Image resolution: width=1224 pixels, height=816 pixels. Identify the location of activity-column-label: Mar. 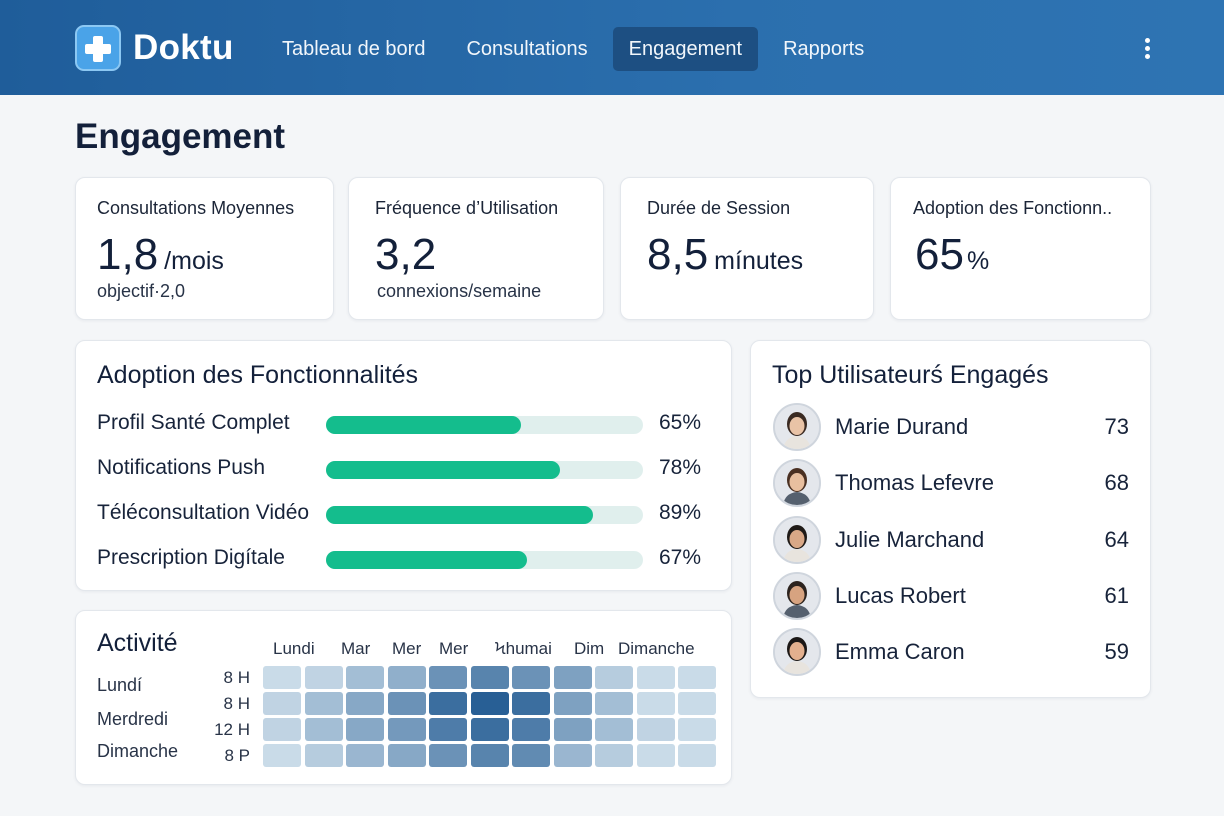
(356, 648).